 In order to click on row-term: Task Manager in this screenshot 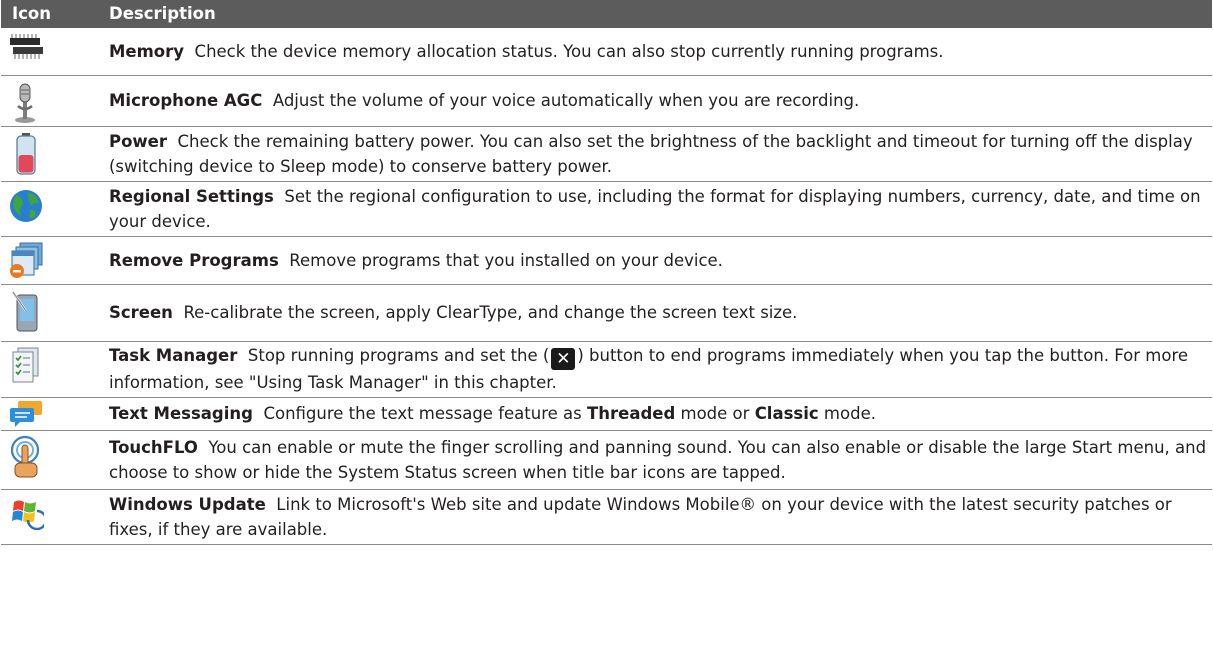, I will do `click(173, 355)`.